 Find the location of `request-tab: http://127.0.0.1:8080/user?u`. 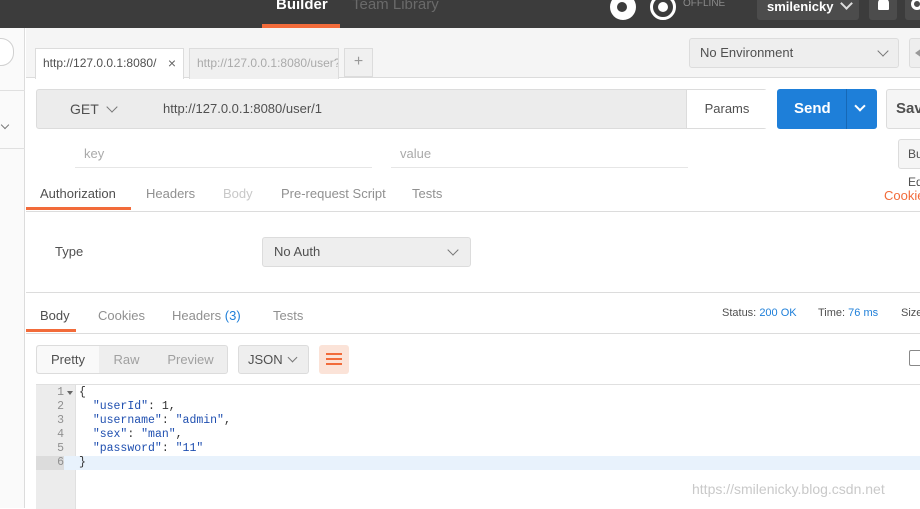

request-tab: http://127.0.0.1:8080/user?u is located at coordinates (264, 63).